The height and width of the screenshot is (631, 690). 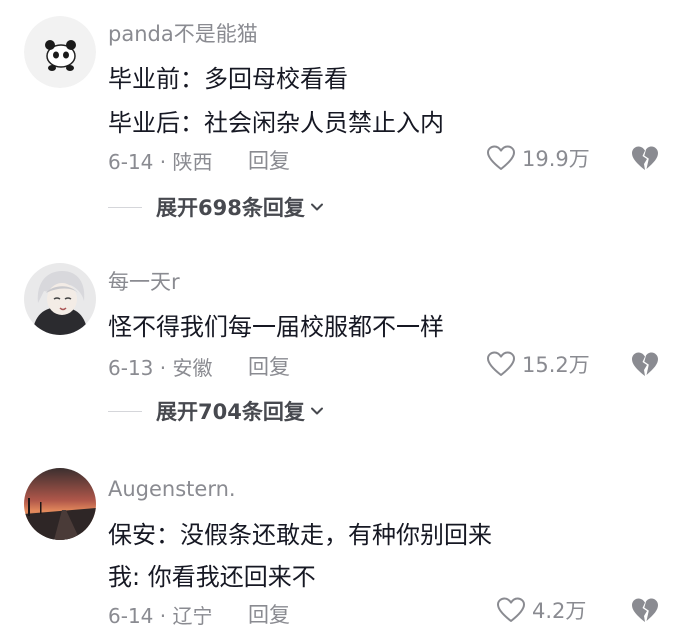 I want to click on comment-text-line: 毕业后：社会闲杂人员禁止入内, so click(x=276, y=123).